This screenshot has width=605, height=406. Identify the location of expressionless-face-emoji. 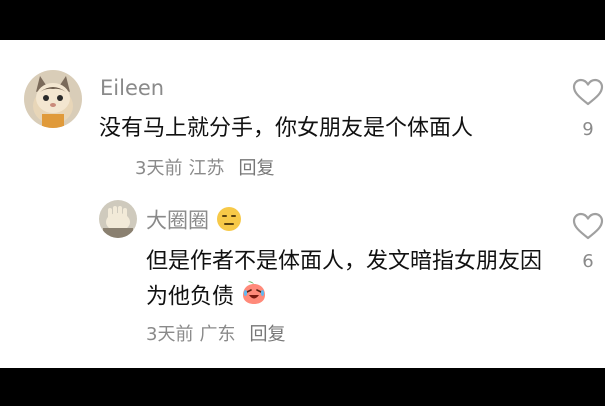
(229, 221).